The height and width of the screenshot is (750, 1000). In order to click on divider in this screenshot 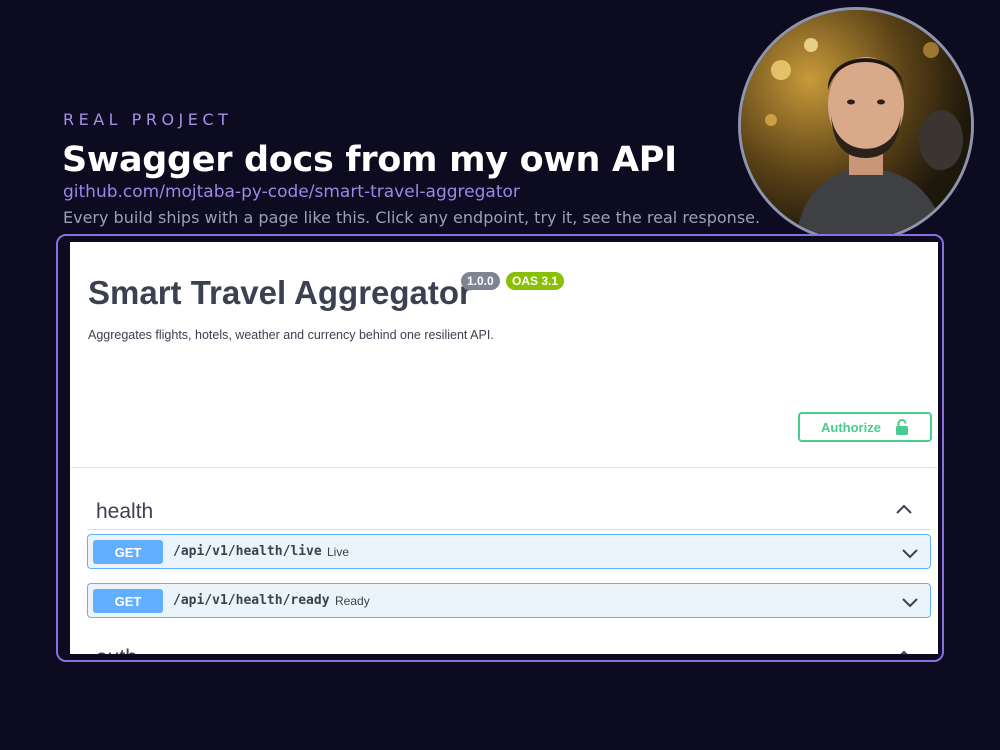, I will do `click(504, 467)`.